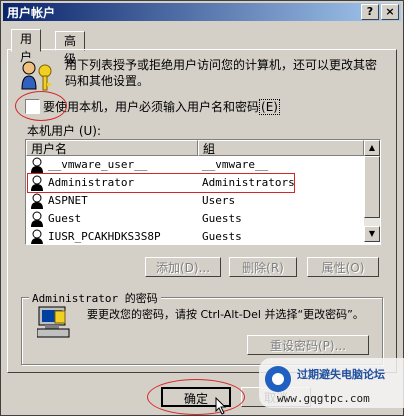 Image resolution: width=404 pixels, height=416 pixels. I want to click on table-row: ASPNET Users, so click(195, 201).